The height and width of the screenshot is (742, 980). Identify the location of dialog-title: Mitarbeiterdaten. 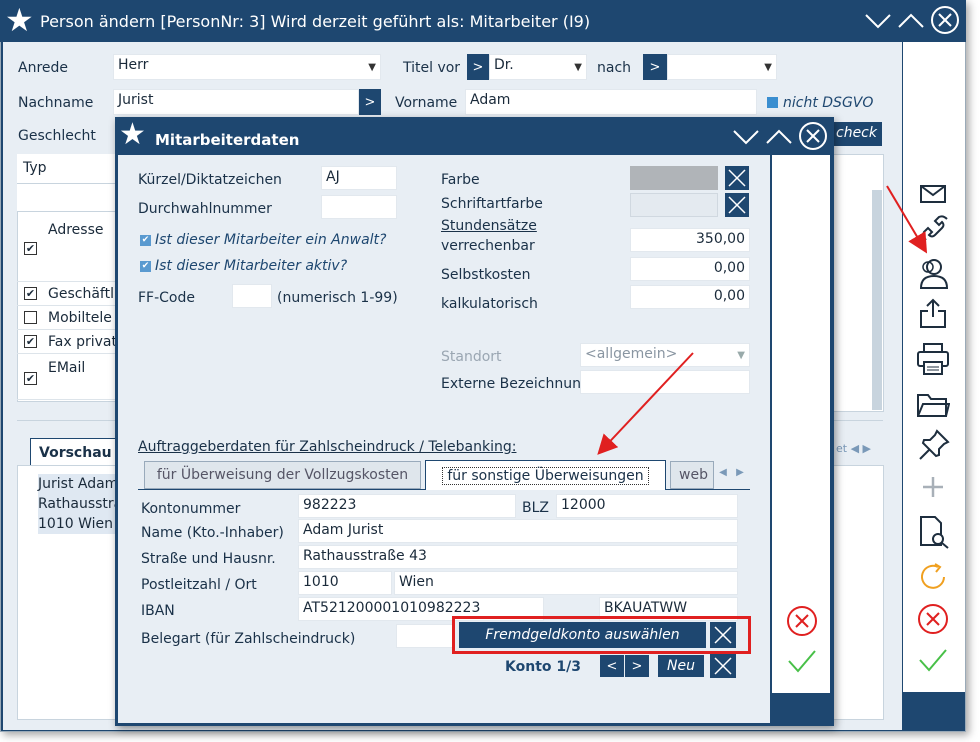
(227, 140).